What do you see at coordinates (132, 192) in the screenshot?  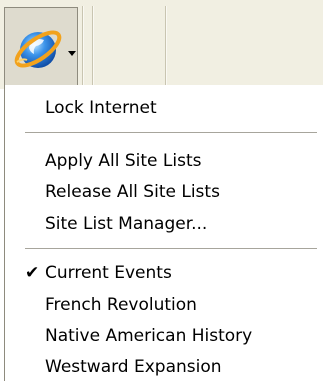 I see `menu-item-label: Release All Site Lists` at bounding box center [132, 192].